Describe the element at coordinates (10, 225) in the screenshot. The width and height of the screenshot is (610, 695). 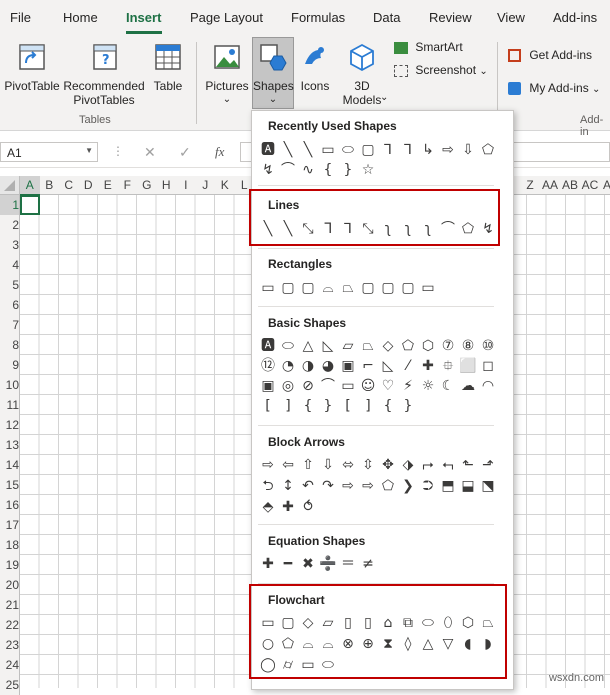
I see `row-header-2: 2` at that location.